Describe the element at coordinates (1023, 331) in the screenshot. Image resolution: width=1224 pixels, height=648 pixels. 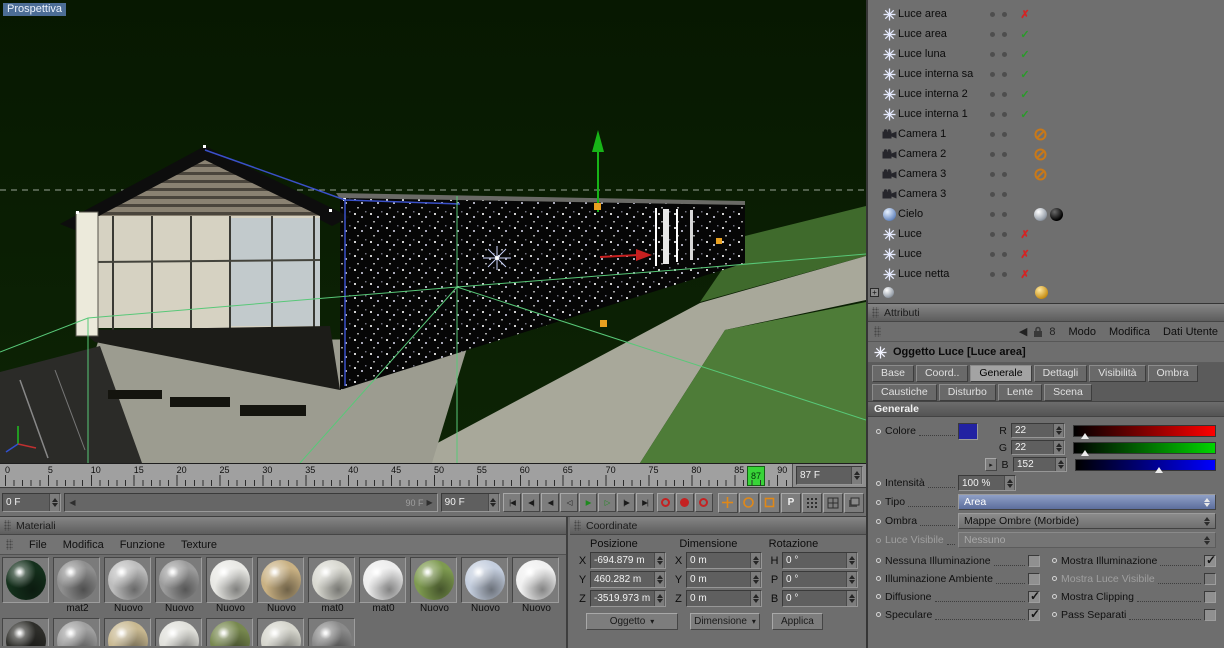
I see `history-back-icon: ◀` at that location.